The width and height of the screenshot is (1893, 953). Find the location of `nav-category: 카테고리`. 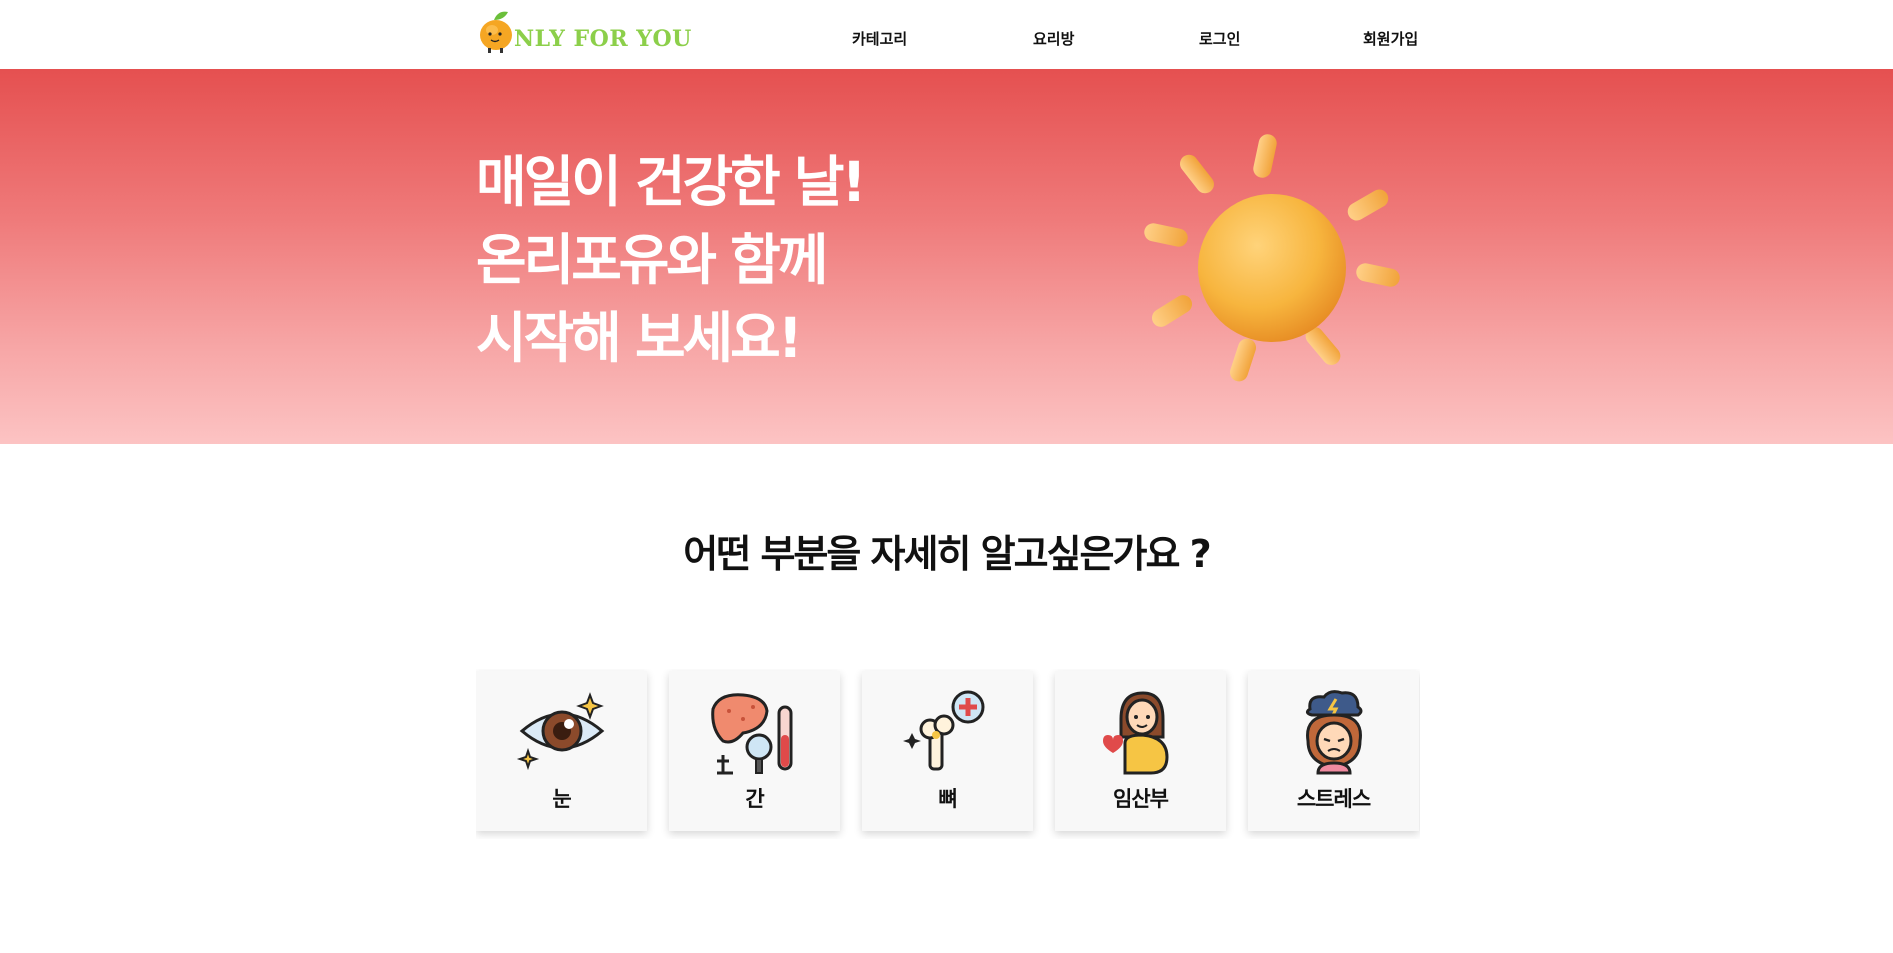

nav-category: 카테고리 is located at coordinates (879, 38).